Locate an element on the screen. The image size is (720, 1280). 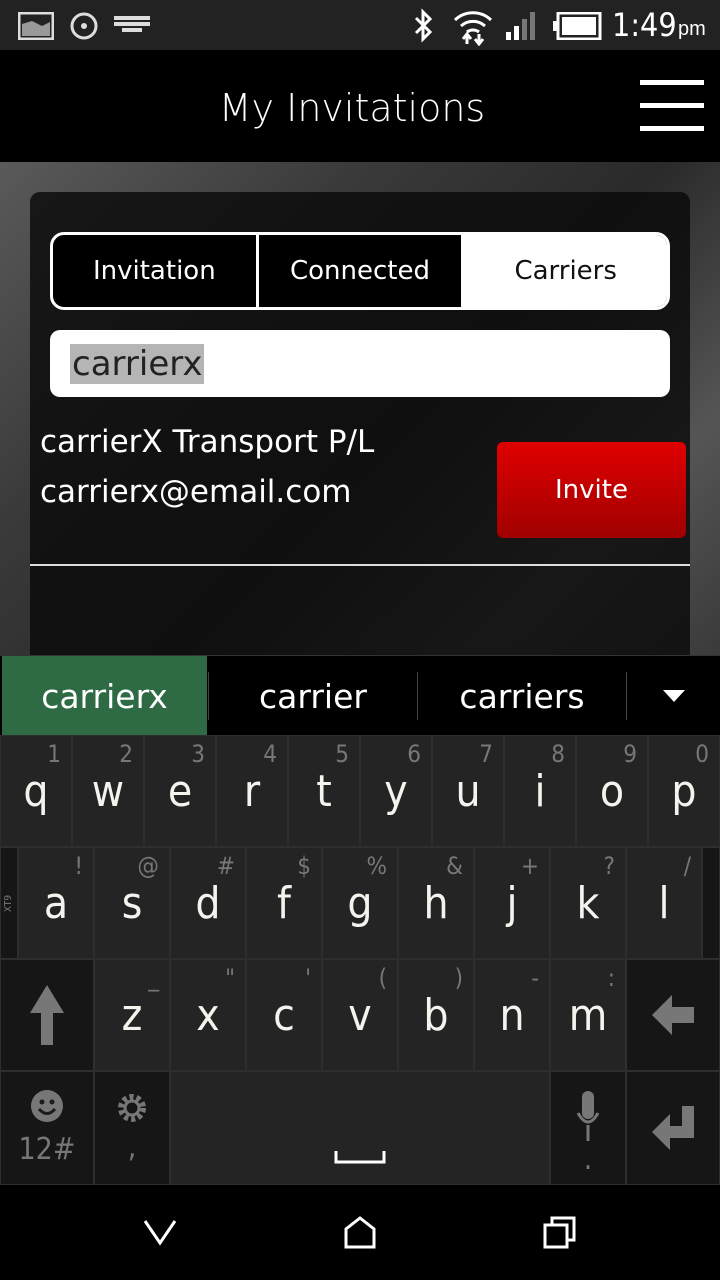
key-s: s @ is located at coordinates (132, 903).